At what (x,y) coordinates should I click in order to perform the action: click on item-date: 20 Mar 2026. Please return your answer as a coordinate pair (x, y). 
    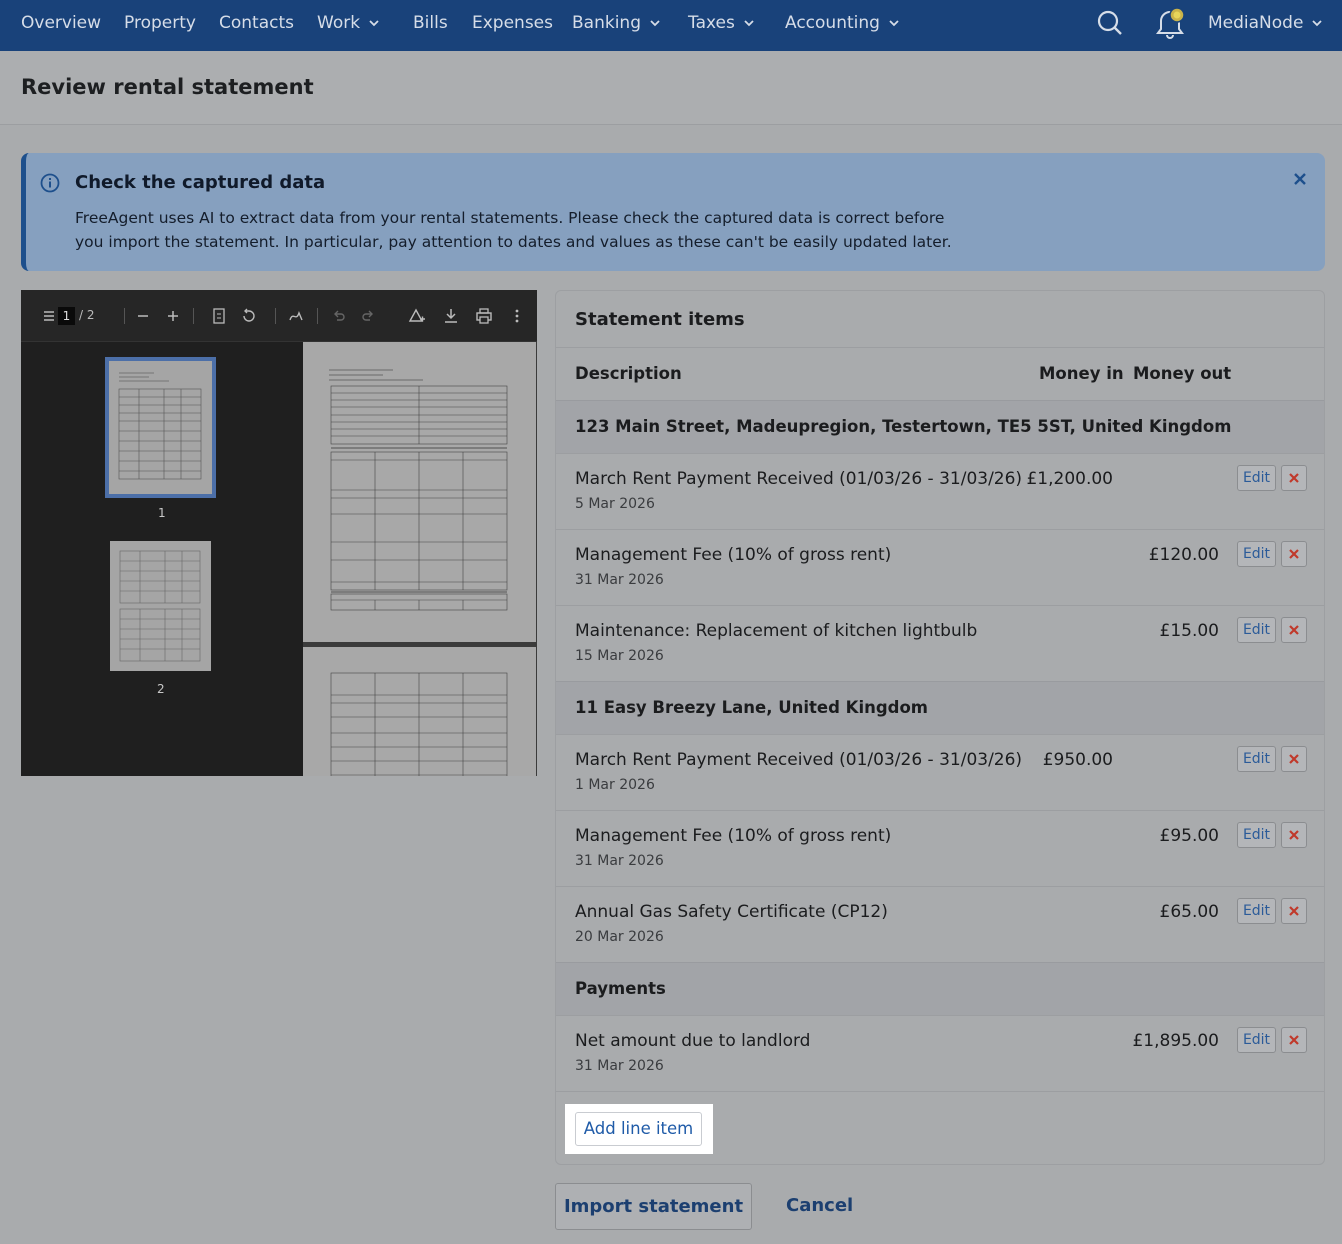
    Looking at the image, I should click on (619, 937).